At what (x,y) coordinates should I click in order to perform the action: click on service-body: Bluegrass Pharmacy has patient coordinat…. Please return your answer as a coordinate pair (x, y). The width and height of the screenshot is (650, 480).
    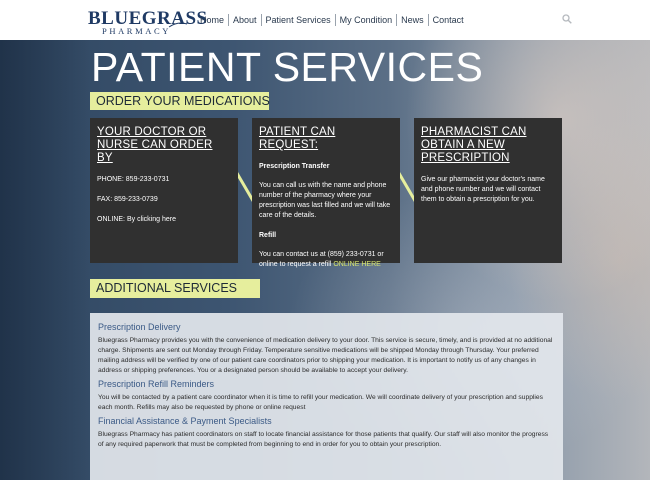
    Looking at the image, I should click on (323, 439).